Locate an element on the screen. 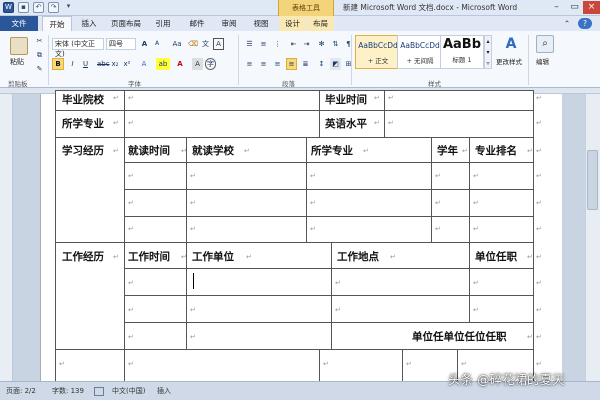  multilevel-list-icon: ⋮ is located at coordinates (277, 44).